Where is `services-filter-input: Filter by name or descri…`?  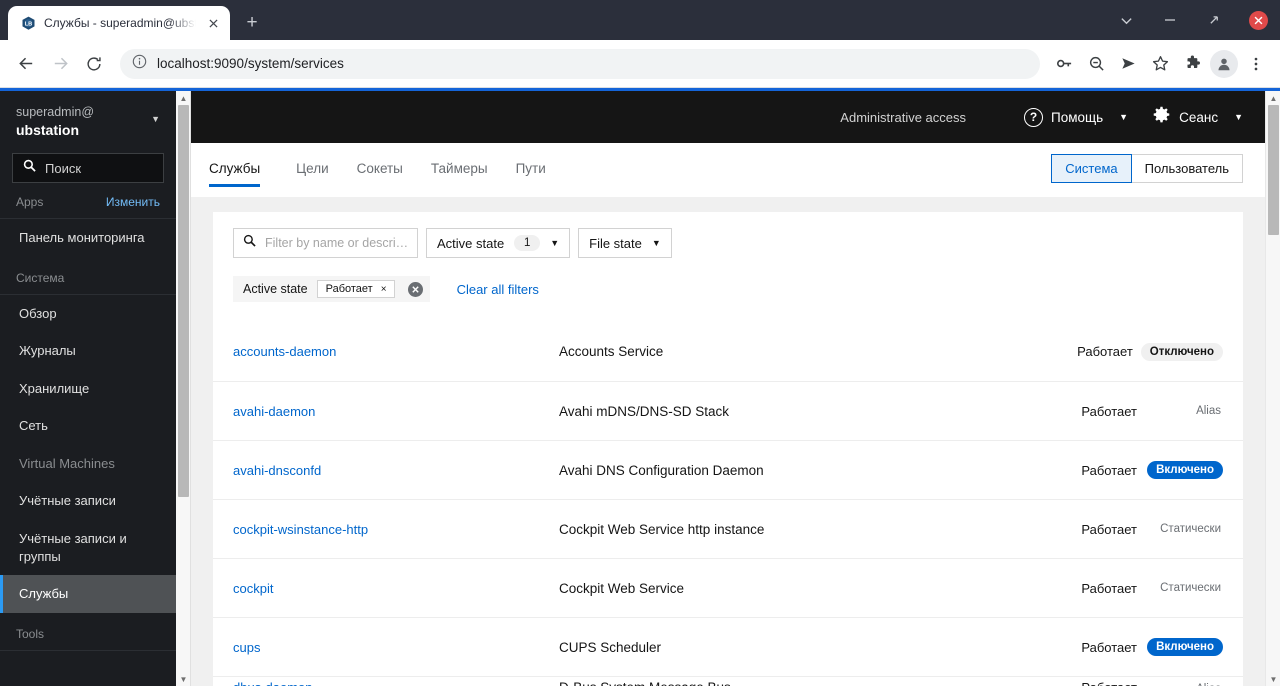
services-filter-input: Filter by name or descri… is located at coordinates (325, 243).